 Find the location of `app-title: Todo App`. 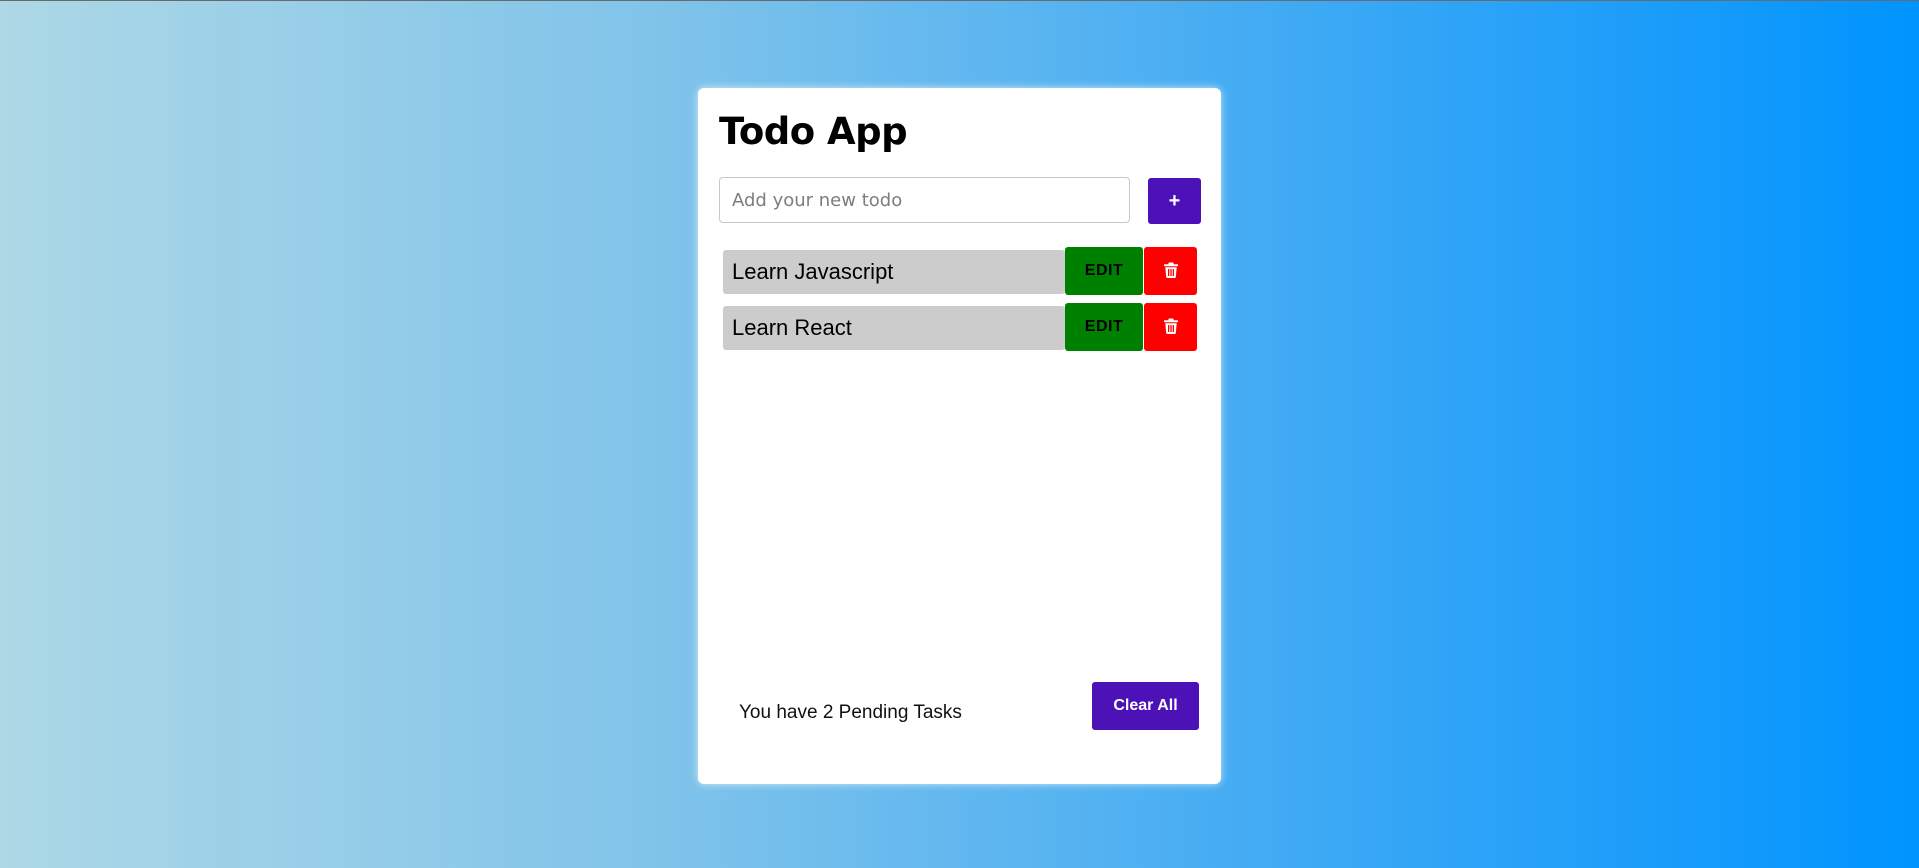

app-title: Todo App is located at coordinates (813, 131).